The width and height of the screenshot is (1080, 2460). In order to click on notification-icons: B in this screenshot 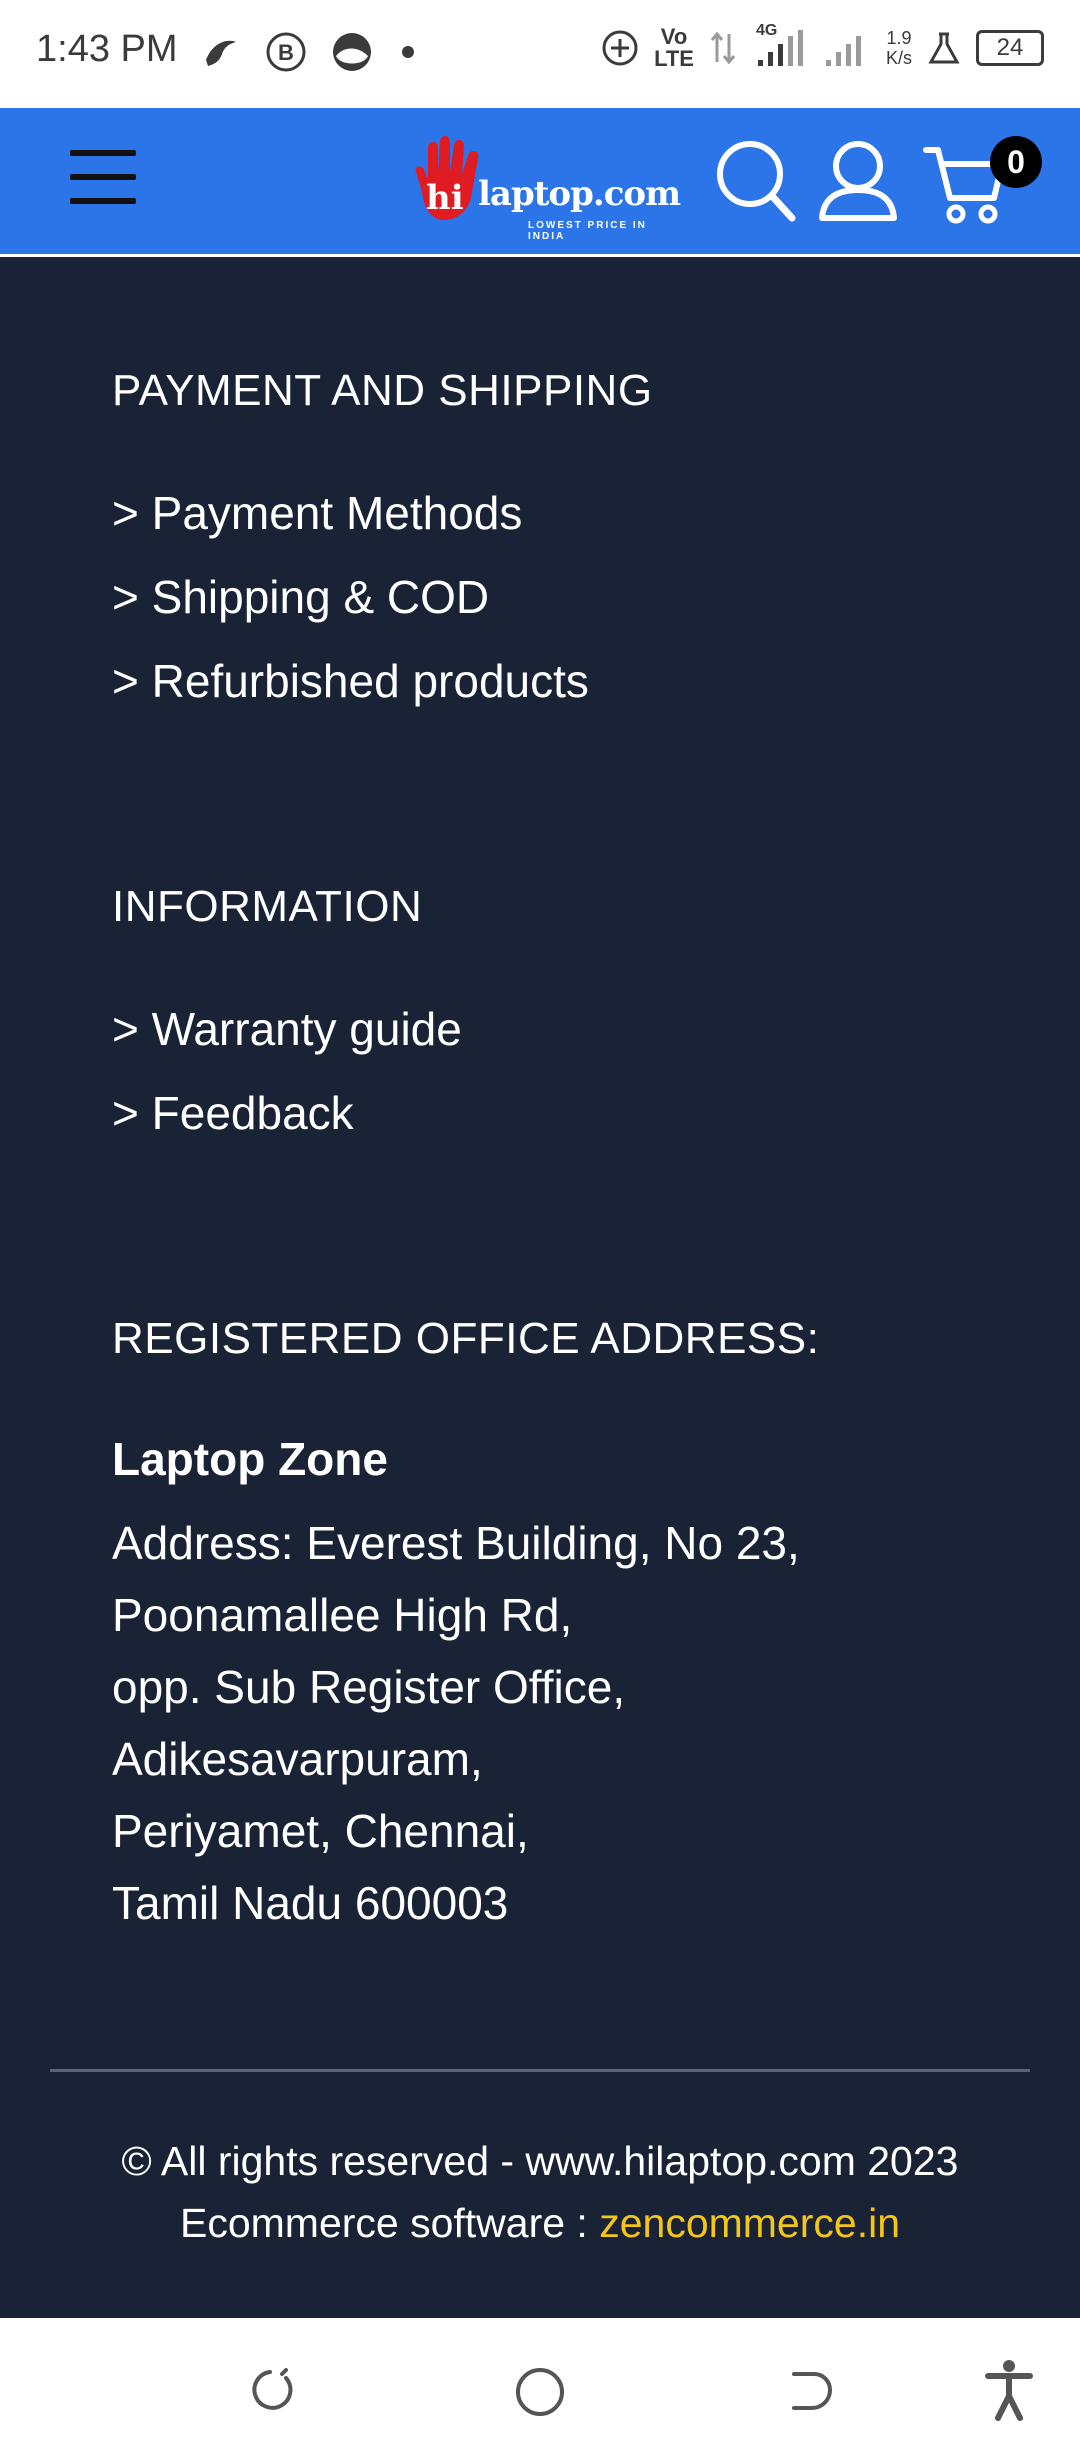, I will do `click(306, 52)`.